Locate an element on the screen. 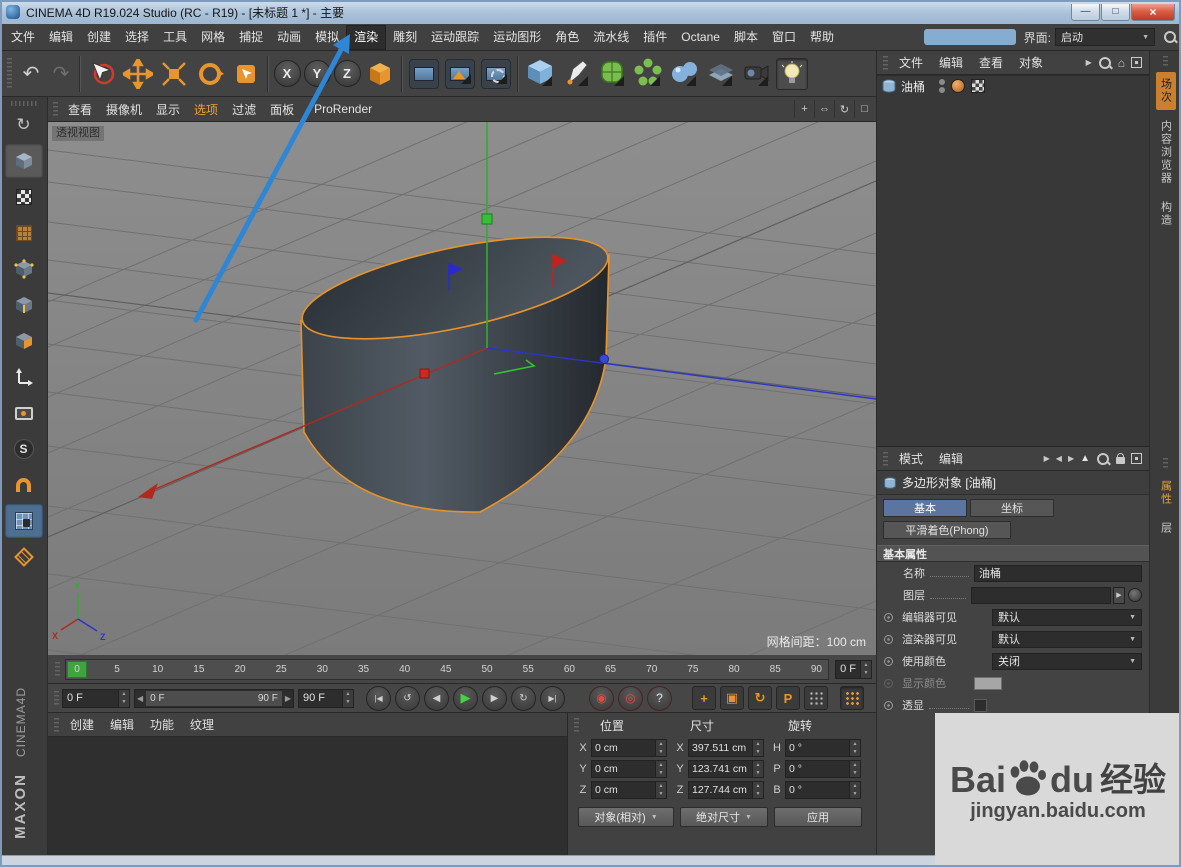 The height and width of the screenshot is (867, 1181). enable-snap-button is located at coordinates (24, 485).